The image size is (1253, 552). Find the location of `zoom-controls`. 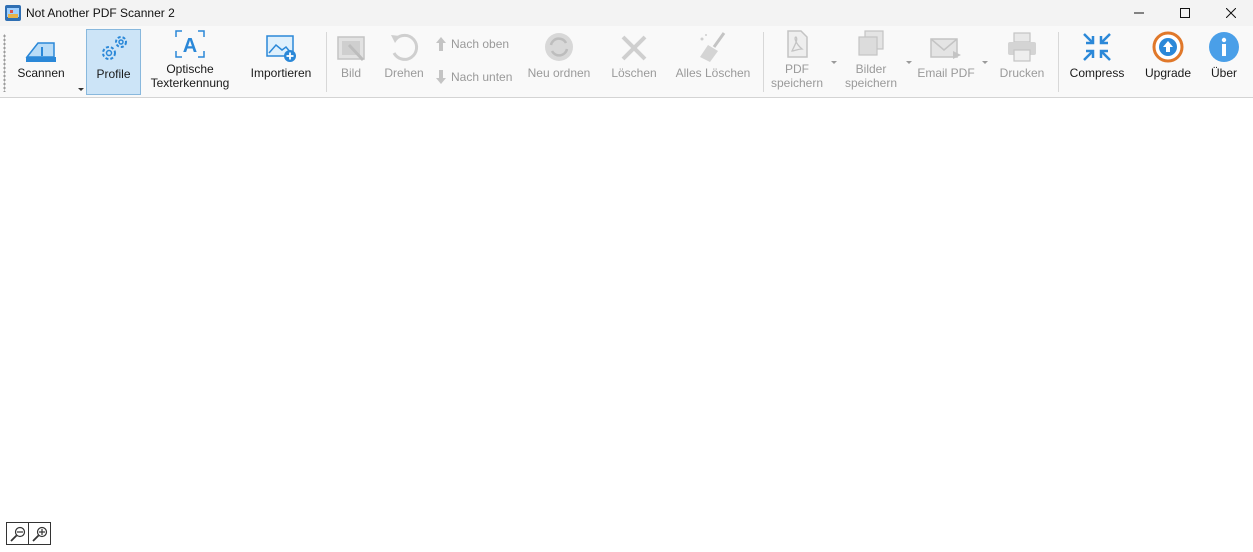

zoom-controls is located at coordinates (28, 533).